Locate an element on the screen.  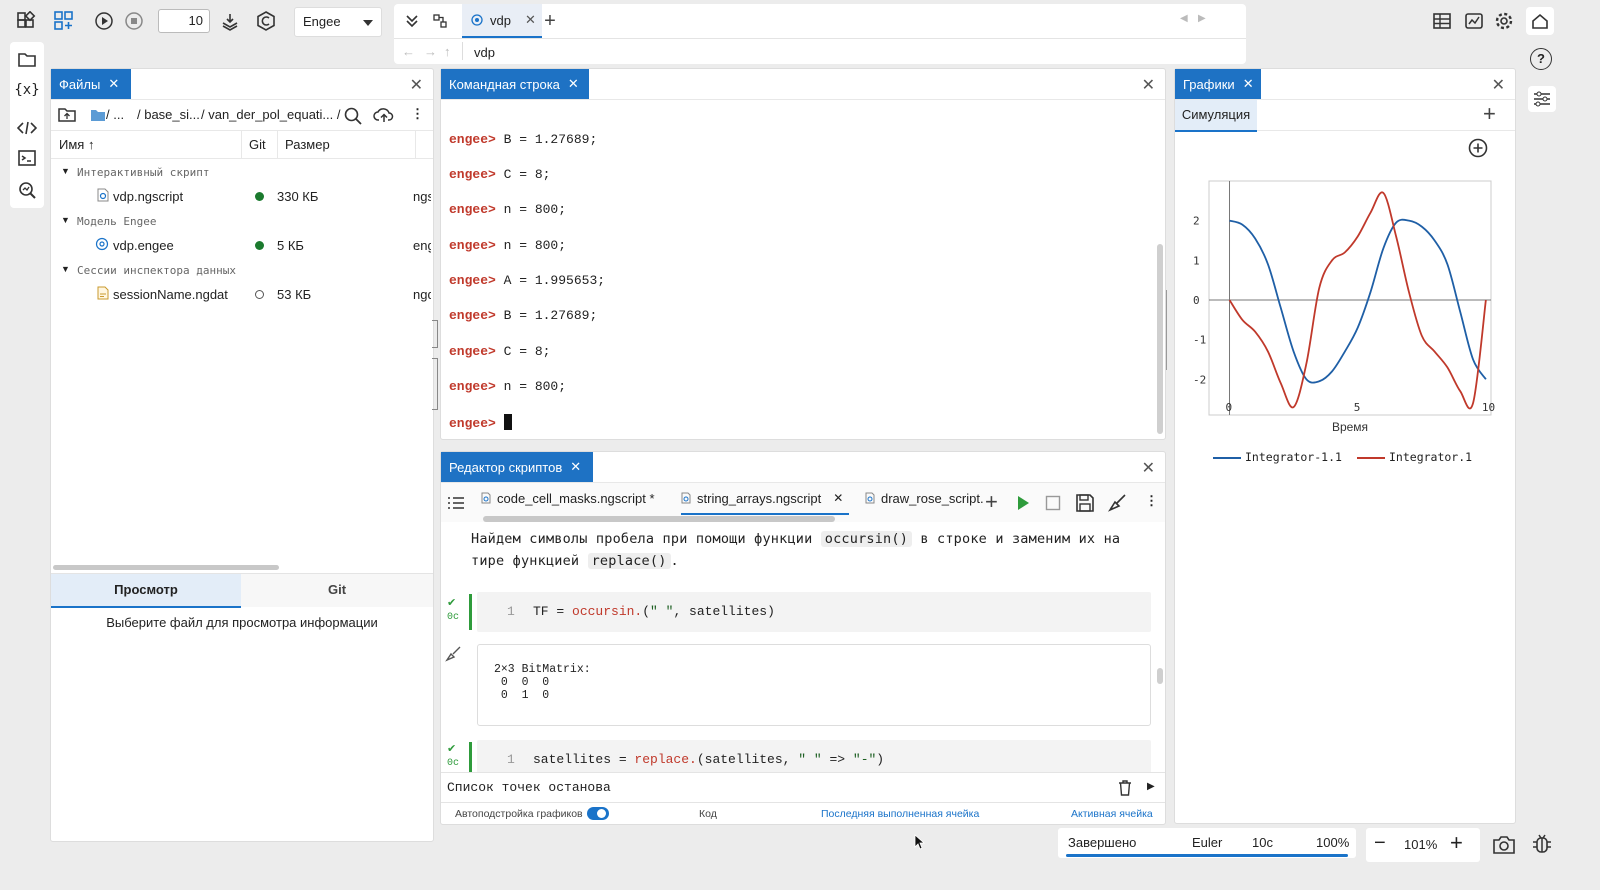
trash-icon is located at coordinates (1125, 788).